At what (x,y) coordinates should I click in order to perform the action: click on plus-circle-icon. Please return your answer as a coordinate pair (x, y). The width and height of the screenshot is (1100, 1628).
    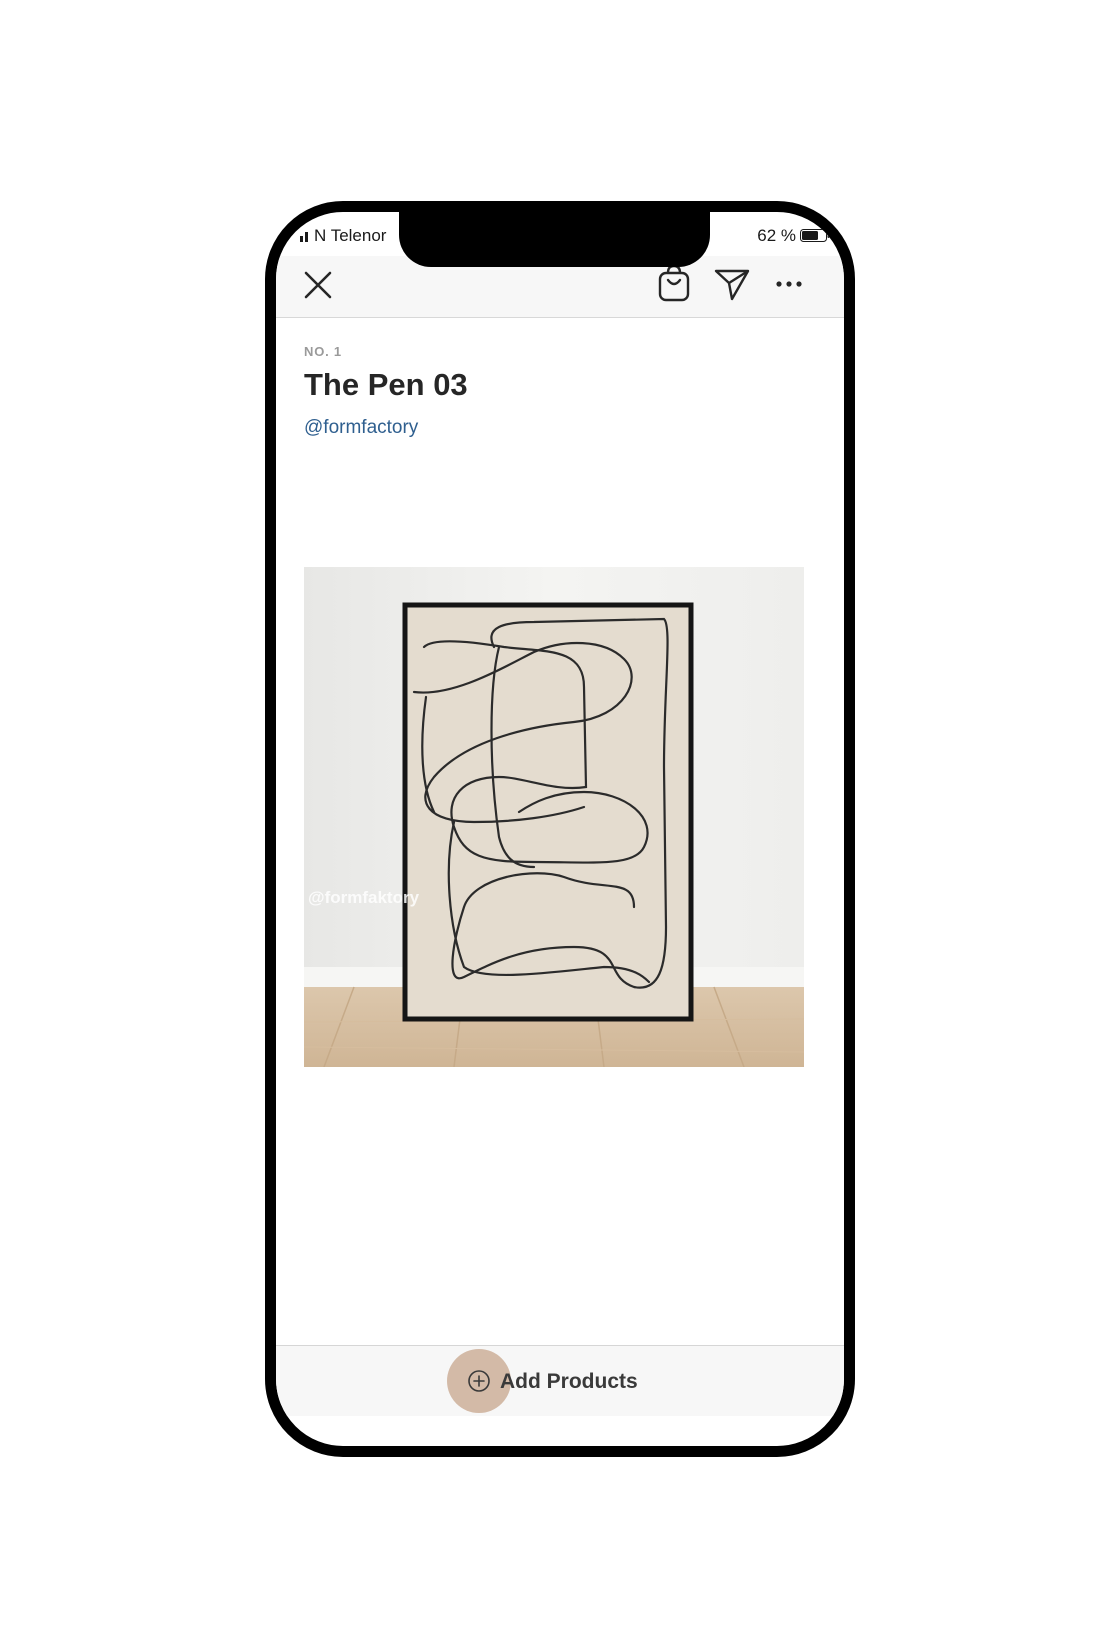
    Looking at the image, I should click on (479, 1381).